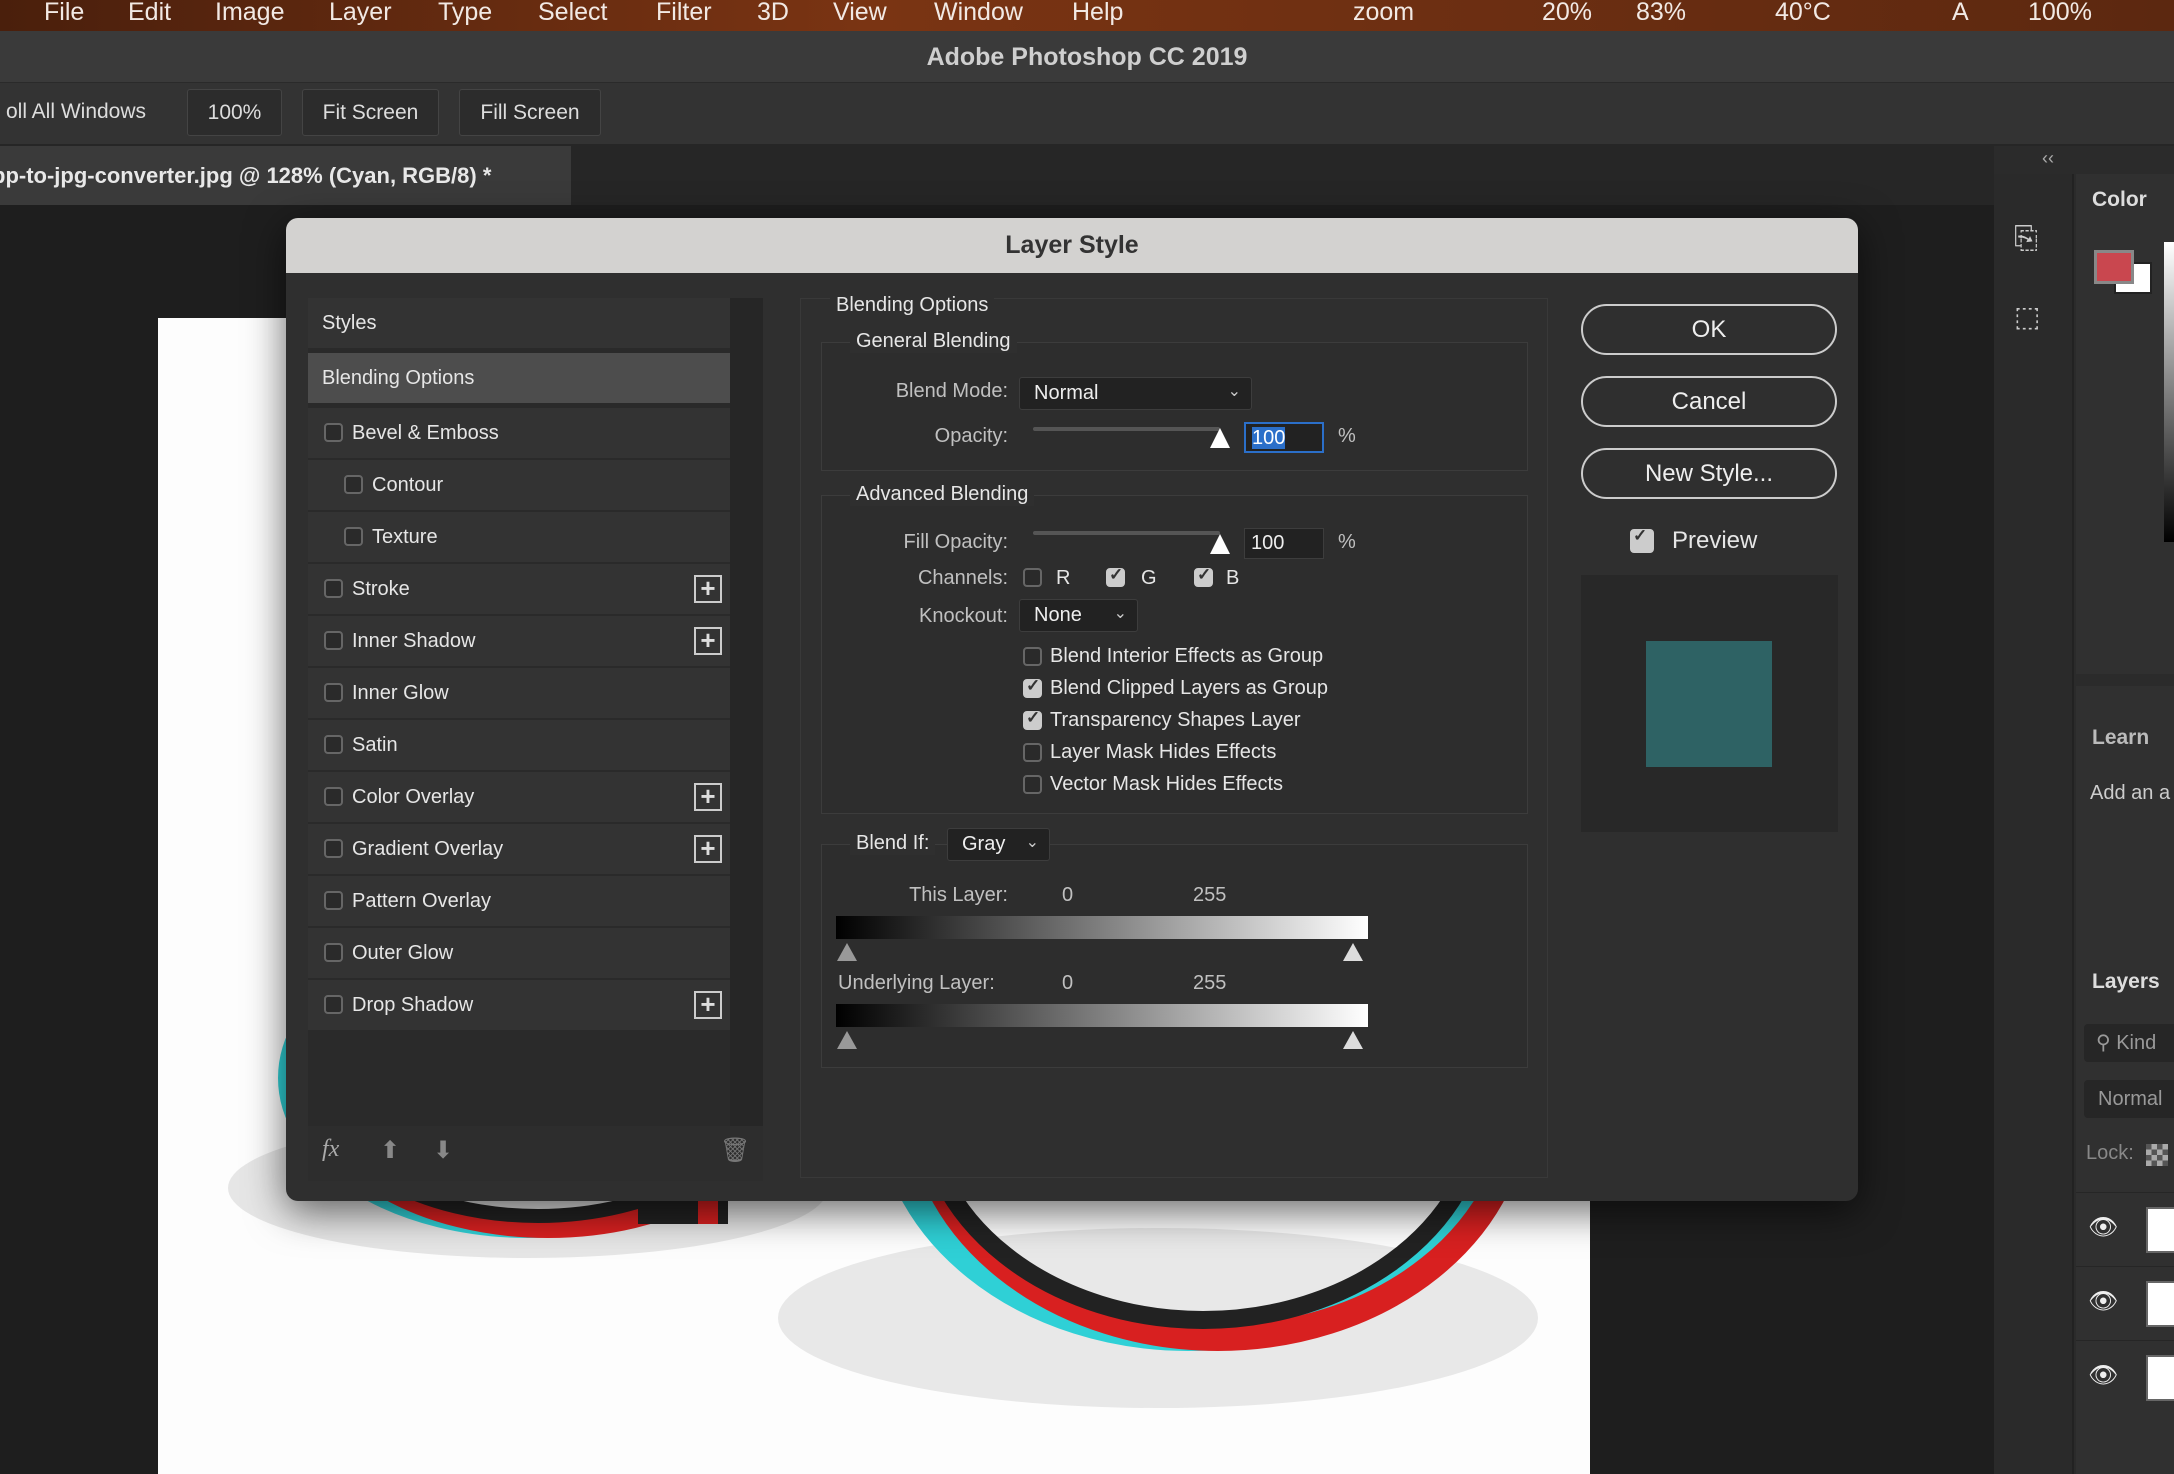  What do you see at coordinates (519, 589) in the screenshot?
I see `style-item-stroke: Stroke +` at bounding box center [519, 589].